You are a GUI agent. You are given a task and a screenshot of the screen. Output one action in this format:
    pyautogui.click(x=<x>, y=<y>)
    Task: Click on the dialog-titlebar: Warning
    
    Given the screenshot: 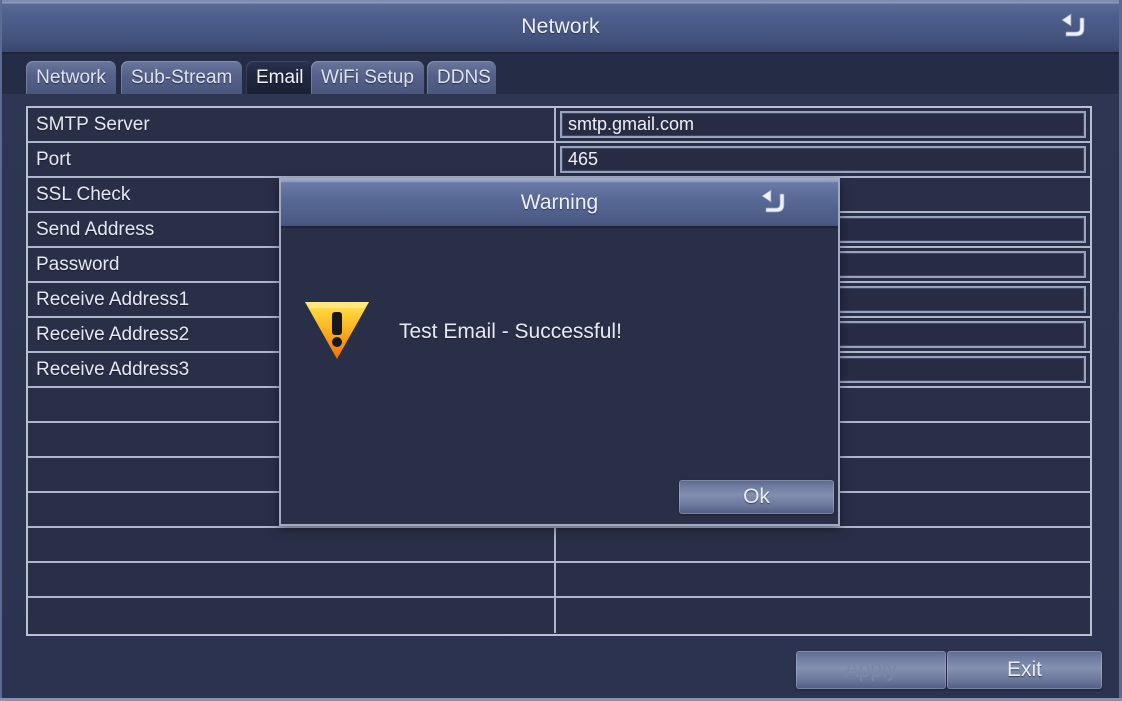 What is the action you would take?
    pyautogui.click(x=559, y=204)
    